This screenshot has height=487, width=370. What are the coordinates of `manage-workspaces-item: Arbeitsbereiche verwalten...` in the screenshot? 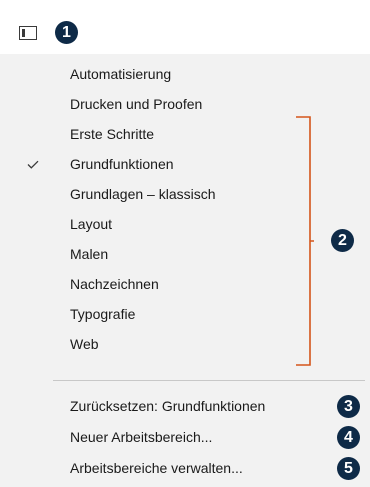 It's located at (185, 468).